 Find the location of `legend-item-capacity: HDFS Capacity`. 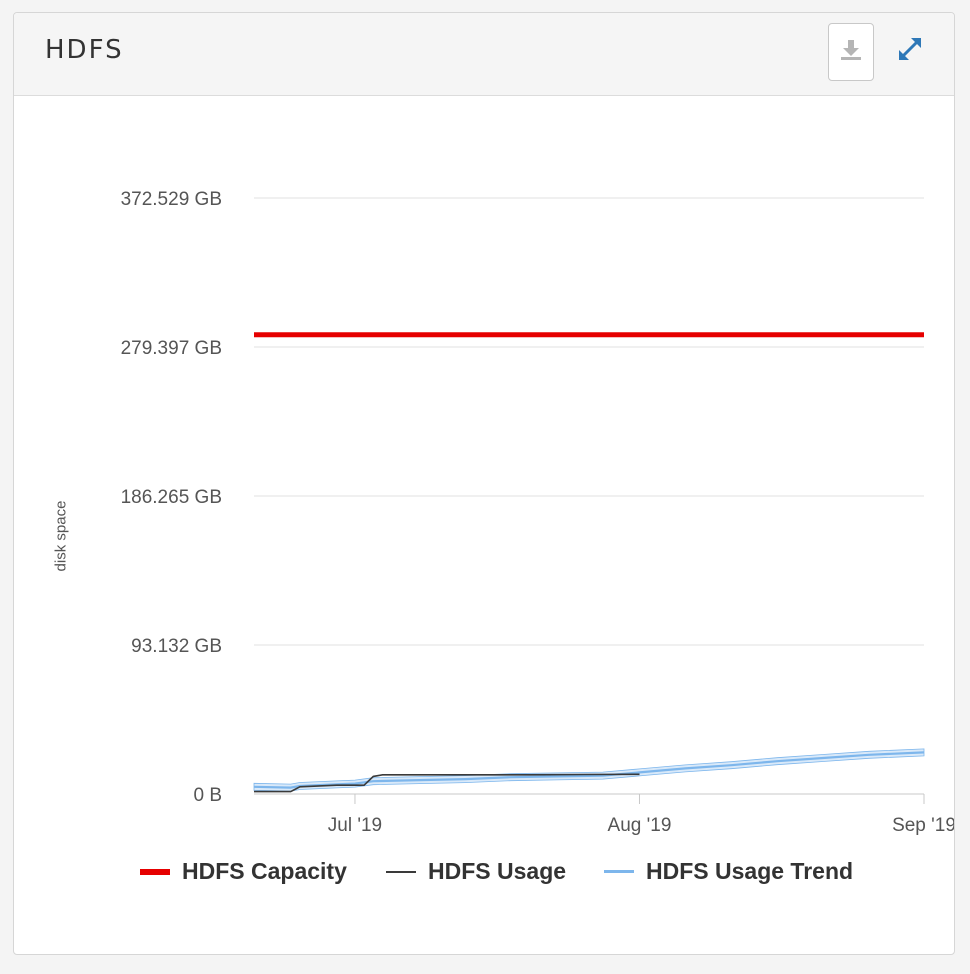

legend-item-capacity: HDFS Capacity is located at coordinates (243, 871).